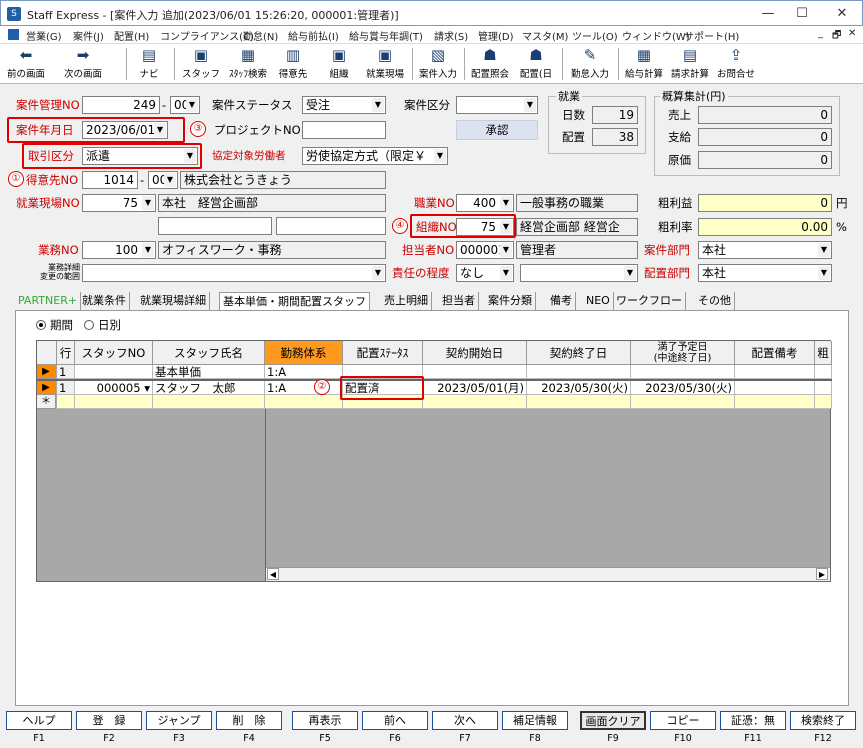 The width and height of the screenshot is (863, 748). Describe the element at coordinates (613, 720) in the screenshot. I see `f9-clear-screen-button: 画面クリア` at that location.